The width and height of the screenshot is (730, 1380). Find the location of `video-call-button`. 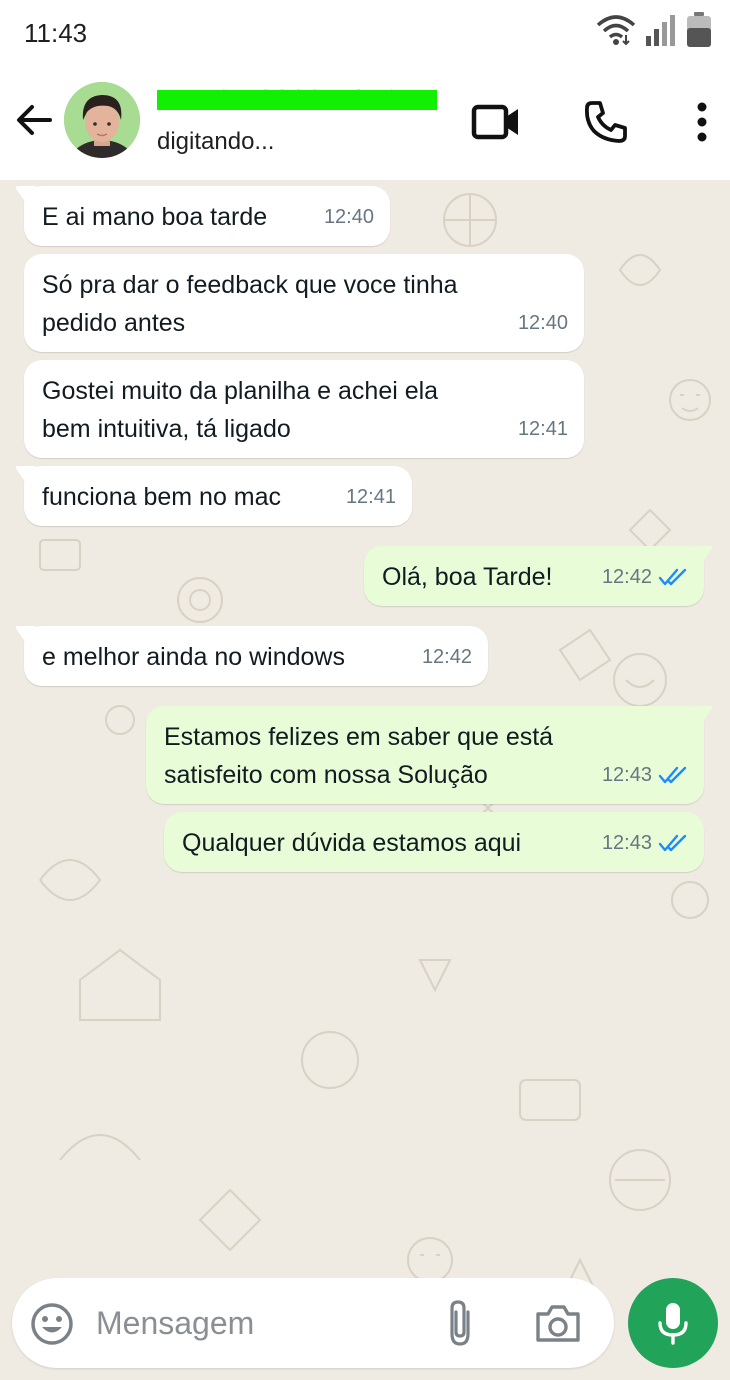

video-call-button is located at coordinates (496, 122).